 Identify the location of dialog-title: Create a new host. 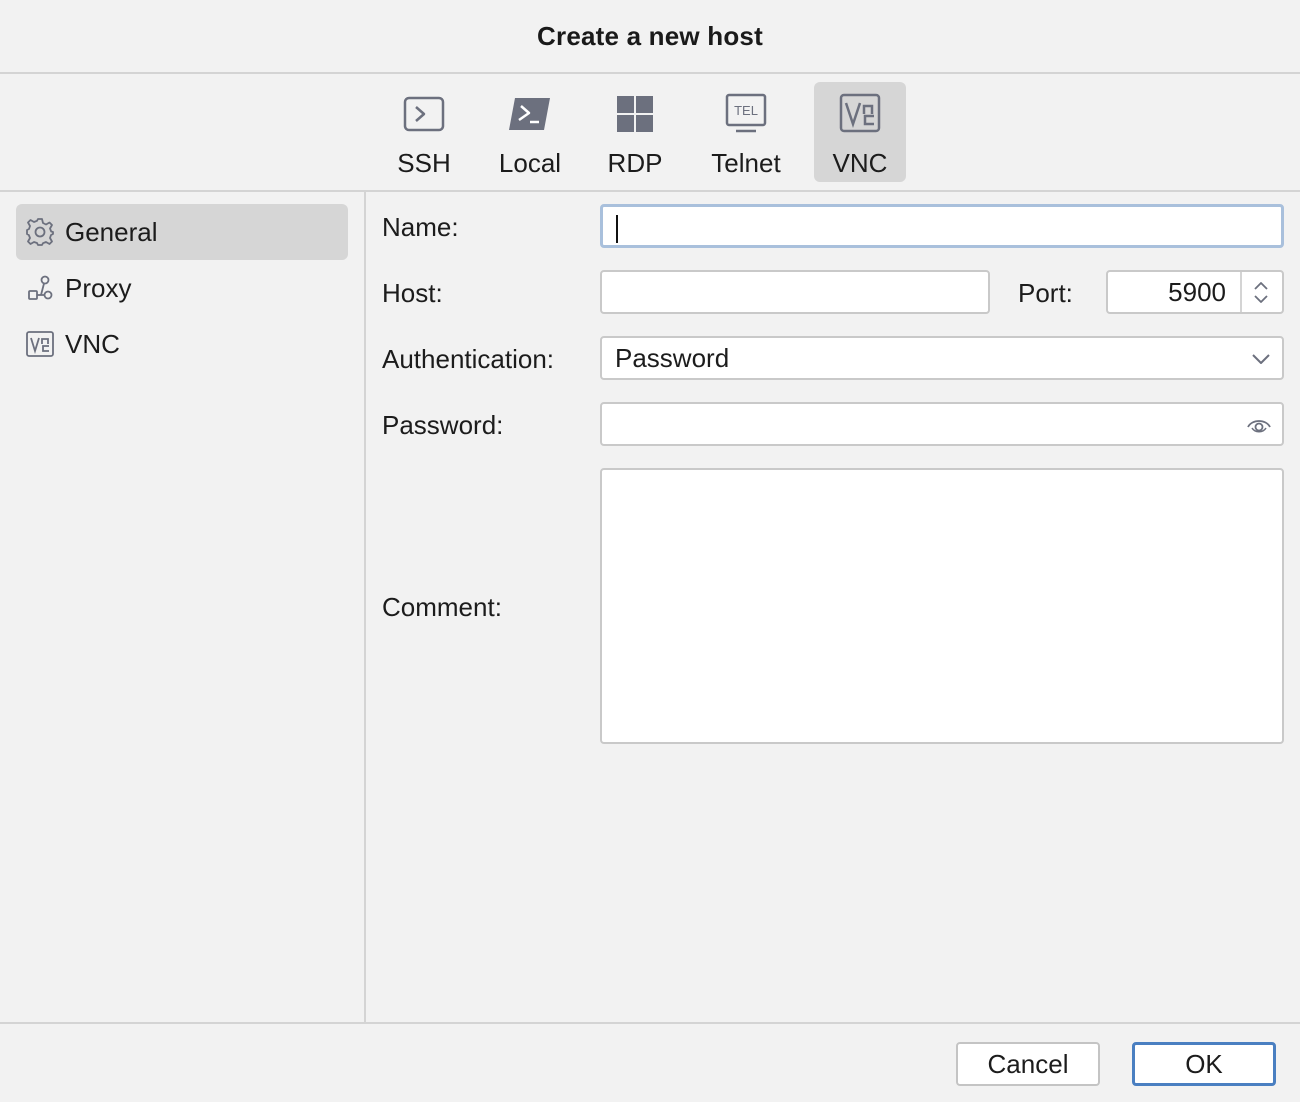
(650, 35).